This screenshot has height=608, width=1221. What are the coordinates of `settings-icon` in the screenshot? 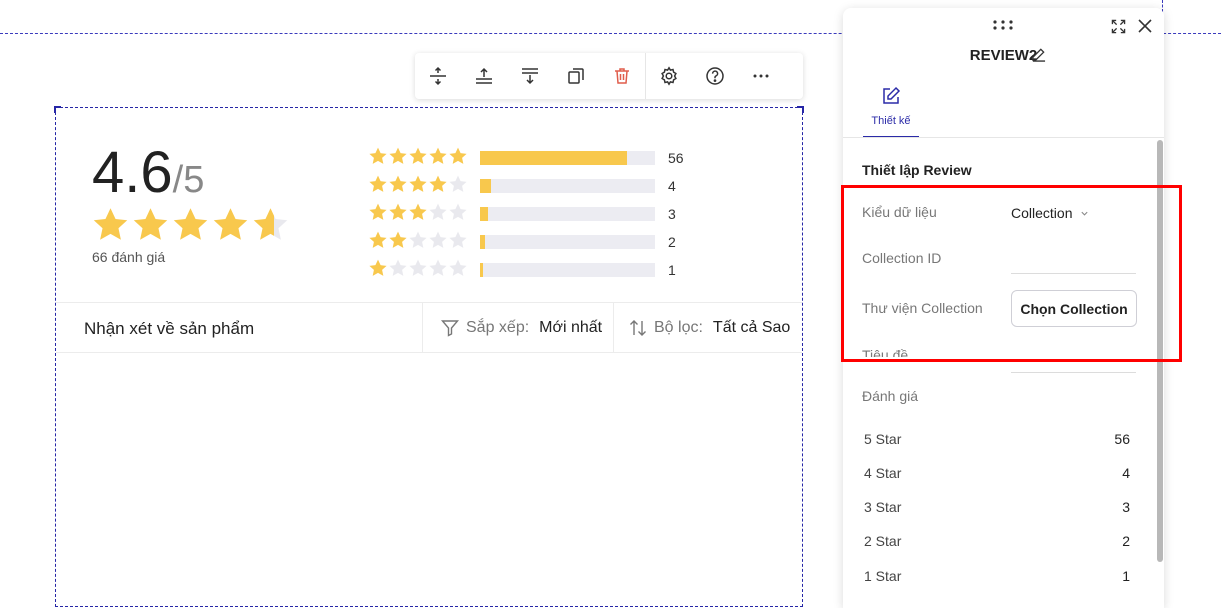 It's located at (669, 76).